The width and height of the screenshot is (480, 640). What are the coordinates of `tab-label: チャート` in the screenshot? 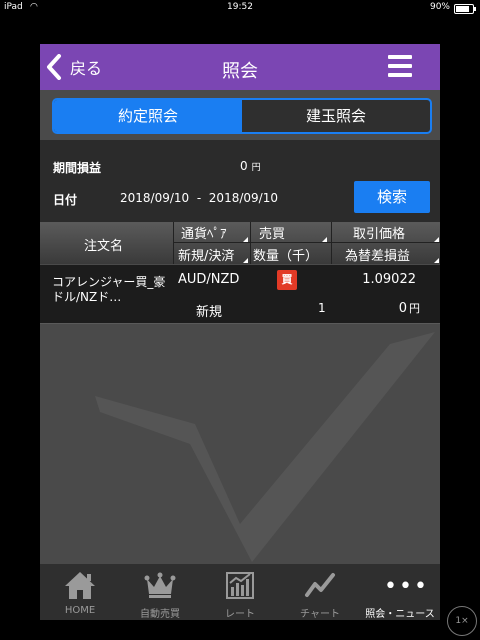 It's located at (320, 614).